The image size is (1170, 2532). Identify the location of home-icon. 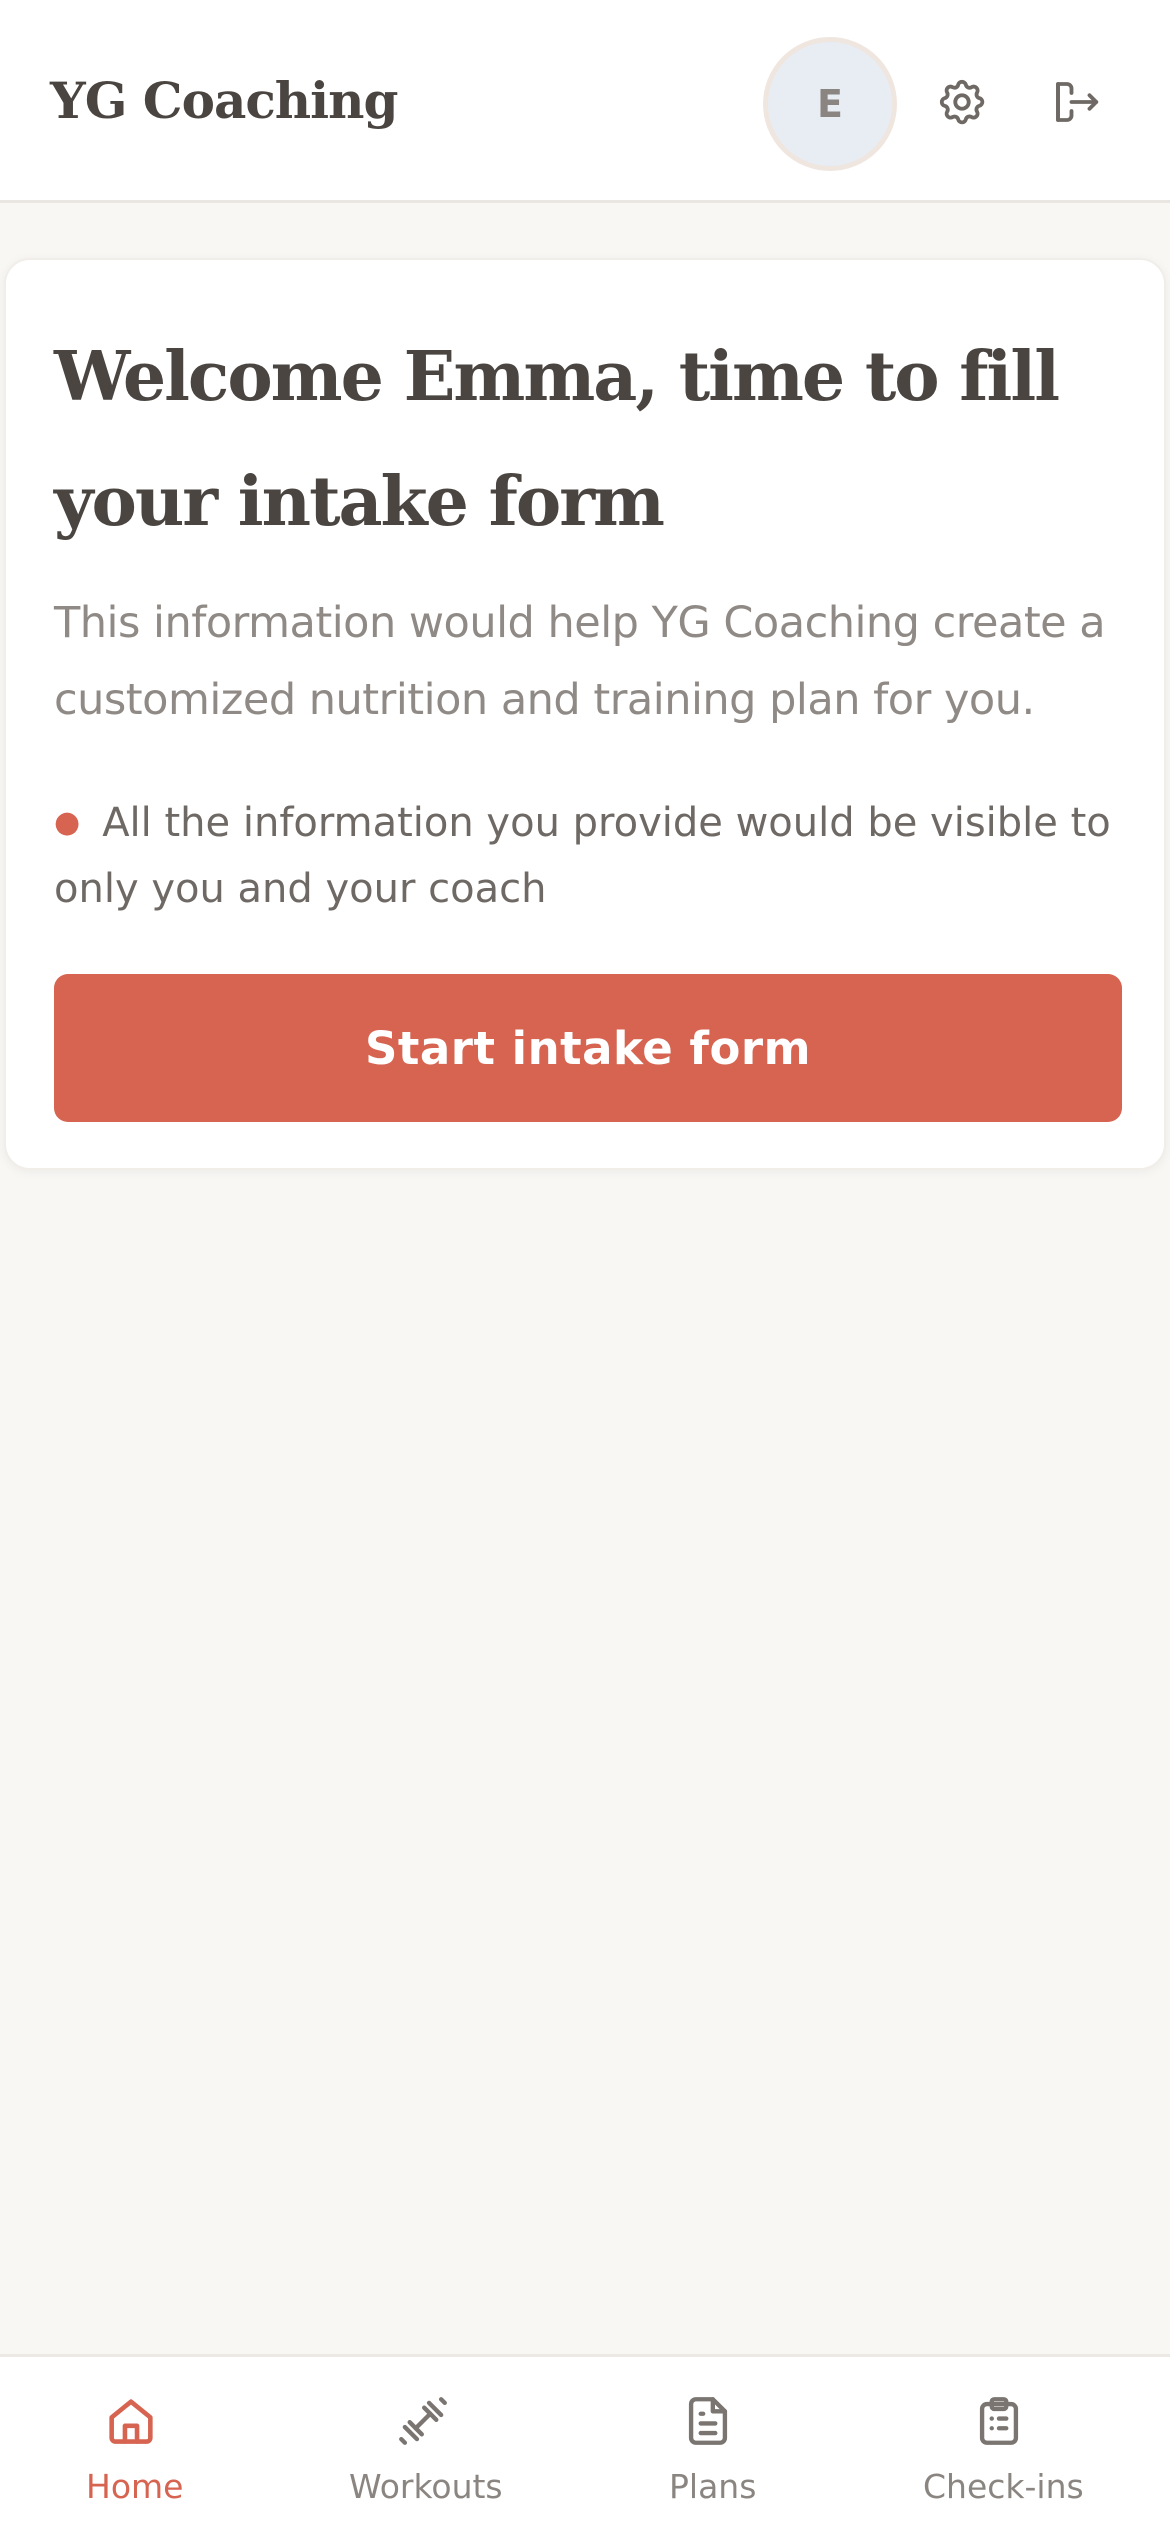
(131, 2421).